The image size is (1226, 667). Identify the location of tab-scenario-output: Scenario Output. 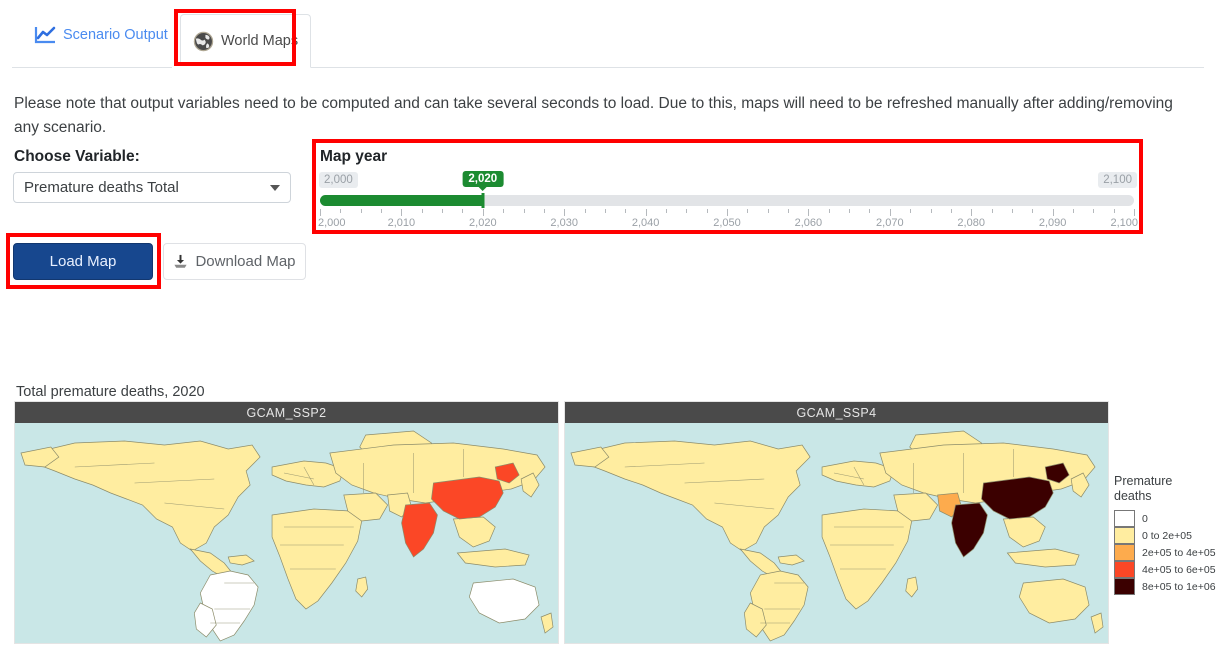
(101, 35).